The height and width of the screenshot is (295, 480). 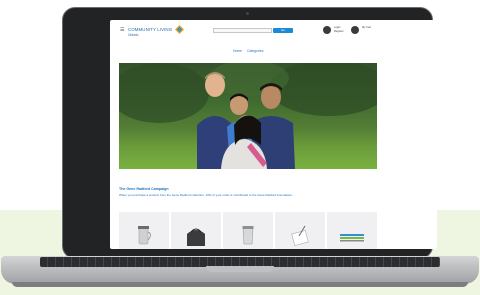 I want to click on search-input, so click(x=242, y=30).